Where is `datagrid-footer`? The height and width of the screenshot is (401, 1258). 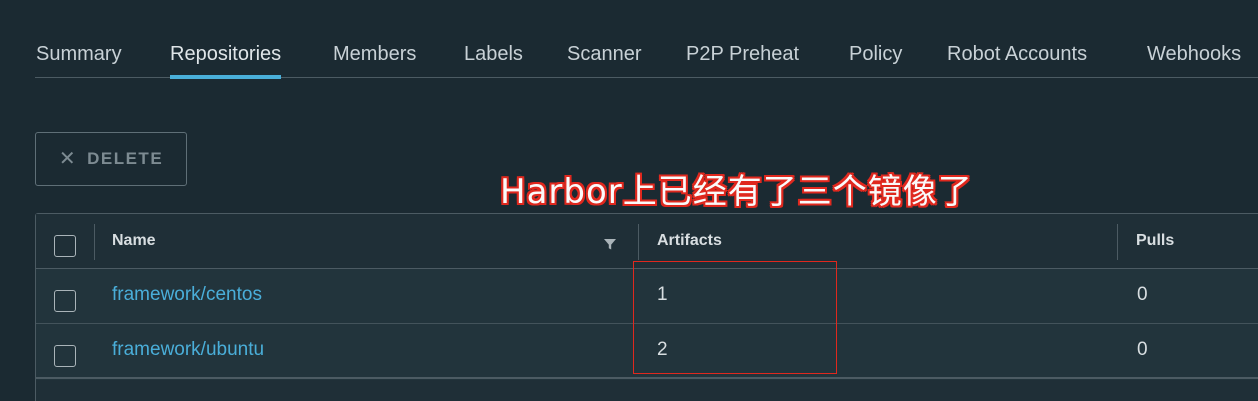 datagrid-footer is located at coordinates (647, 390).